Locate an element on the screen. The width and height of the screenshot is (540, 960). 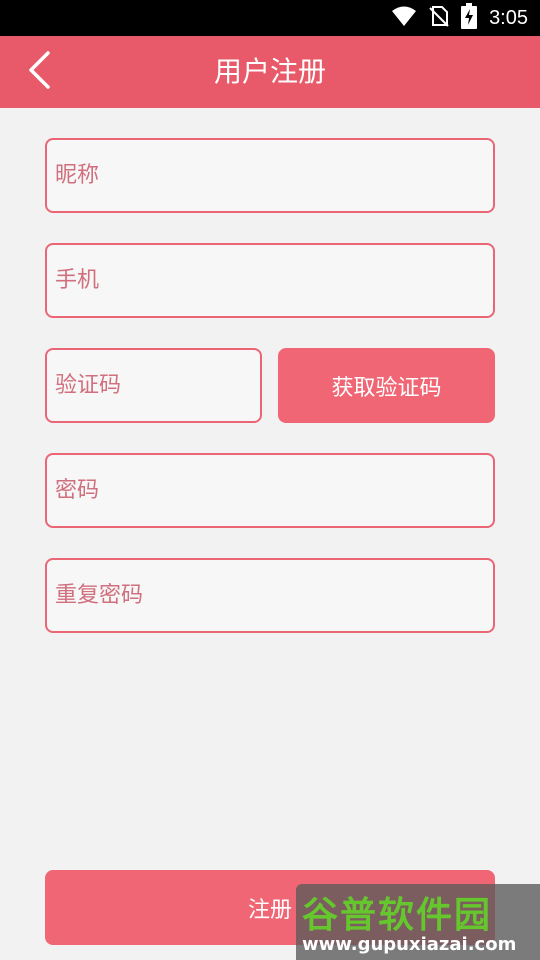
chevron-left-icon is located at coordinates (40, 72).